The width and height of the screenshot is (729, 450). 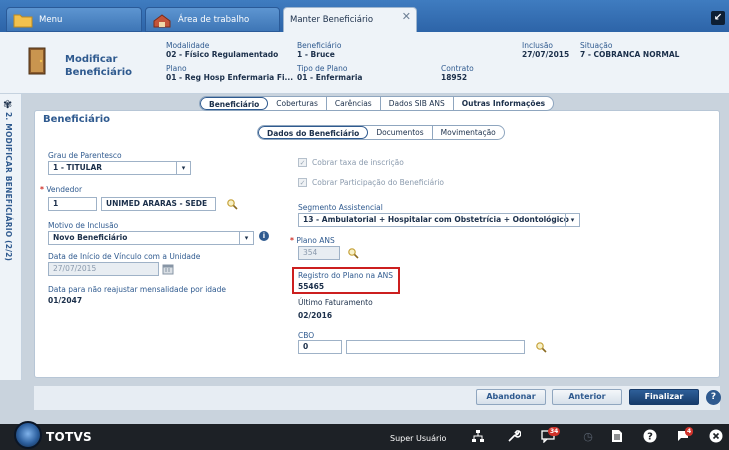 I want to click on data-reajuste-value: 01/2047, so click(x=65, y=300).